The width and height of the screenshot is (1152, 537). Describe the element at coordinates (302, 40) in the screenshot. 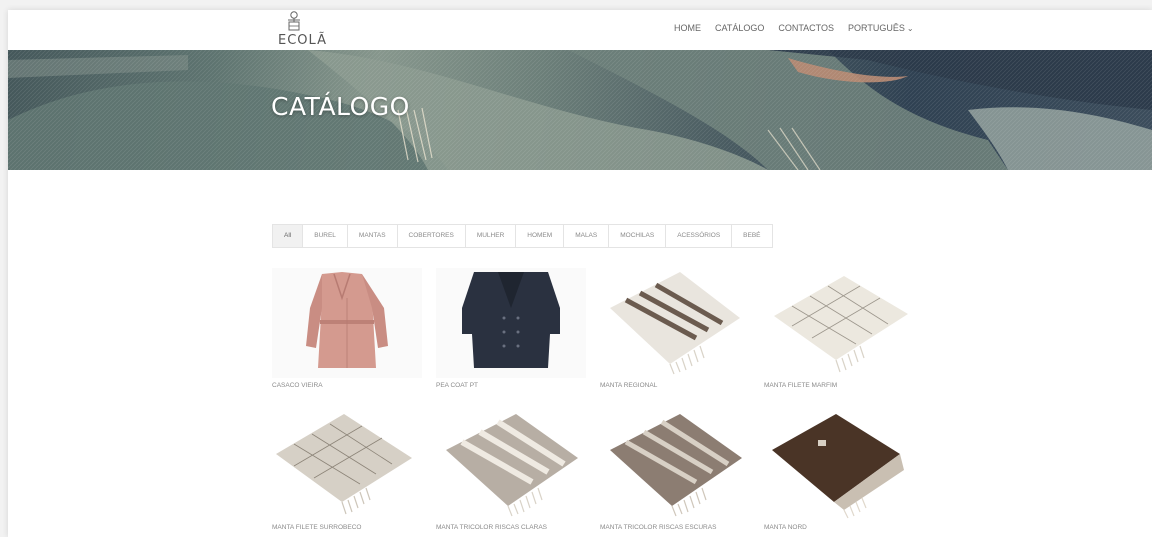

I see `logo-text: ECOLÃ` at that location.